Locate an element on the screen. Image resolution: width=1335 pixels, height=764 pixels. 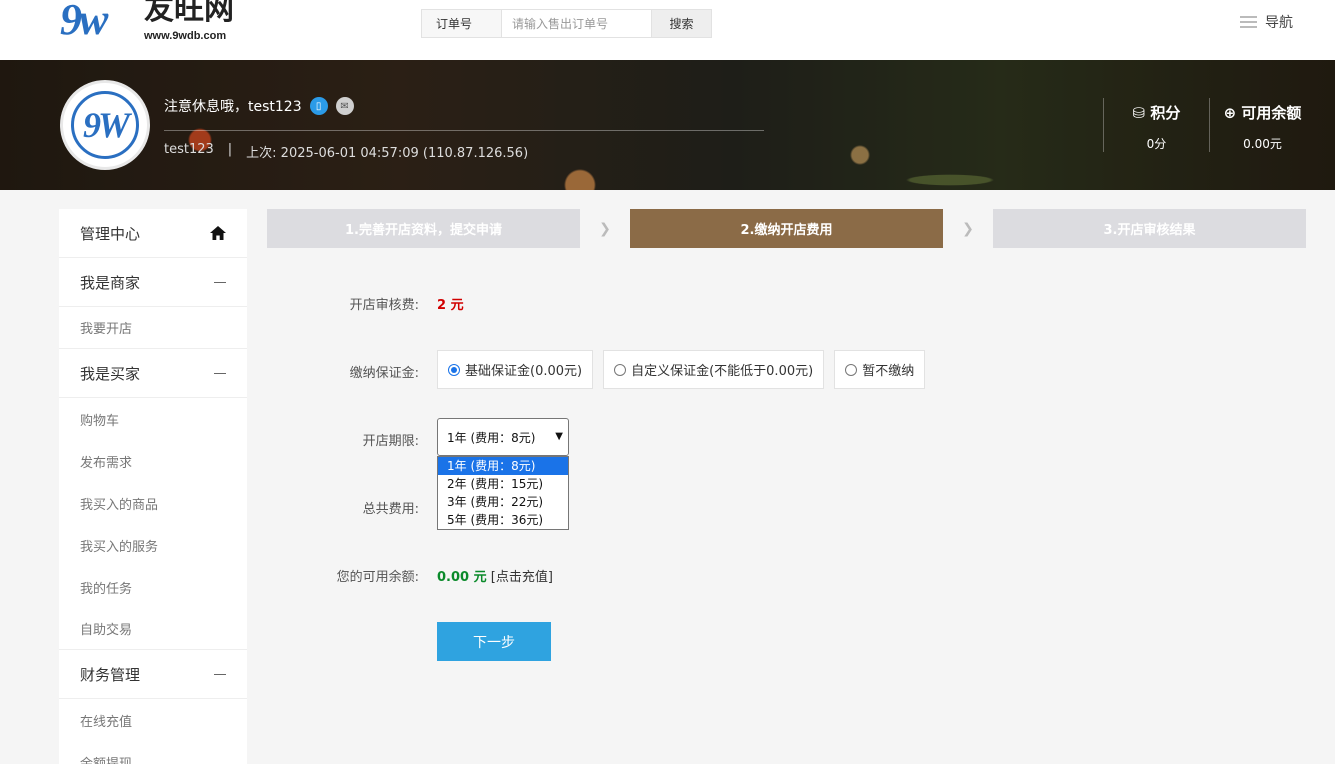
deposit-option-none: 暂不缴纳 is located at coordinates (880, 369).